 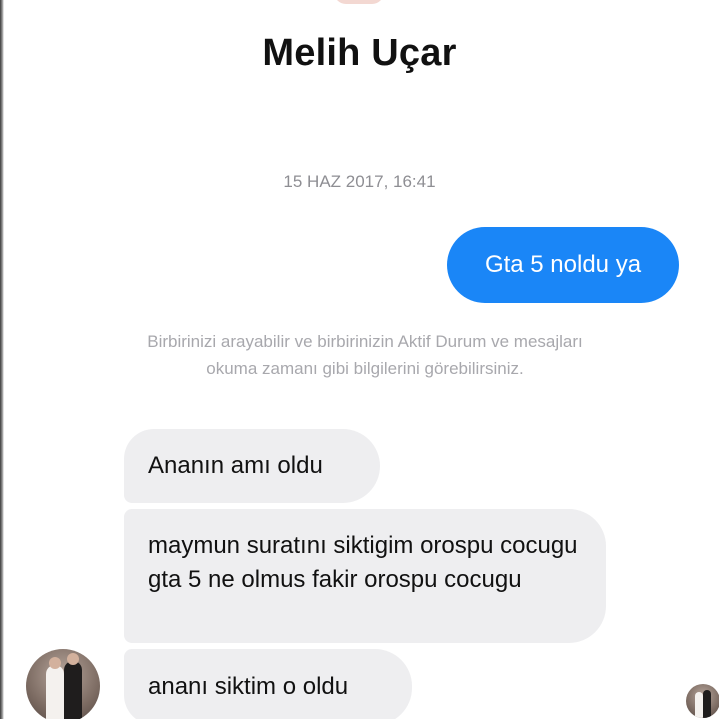 I want to click on contact-name-title: Melih Uçar, so click(x=359, y=53).